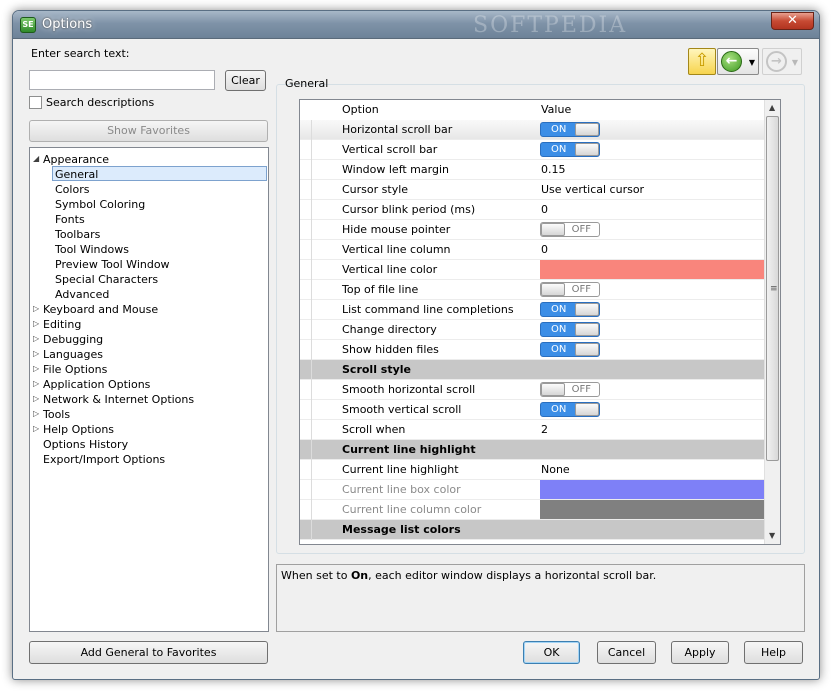 The width and height of the screenshot is (840, 700). Describe the element at coordinates (553, 169) in the screenshot. I see `option-value: 0.15` at that location.